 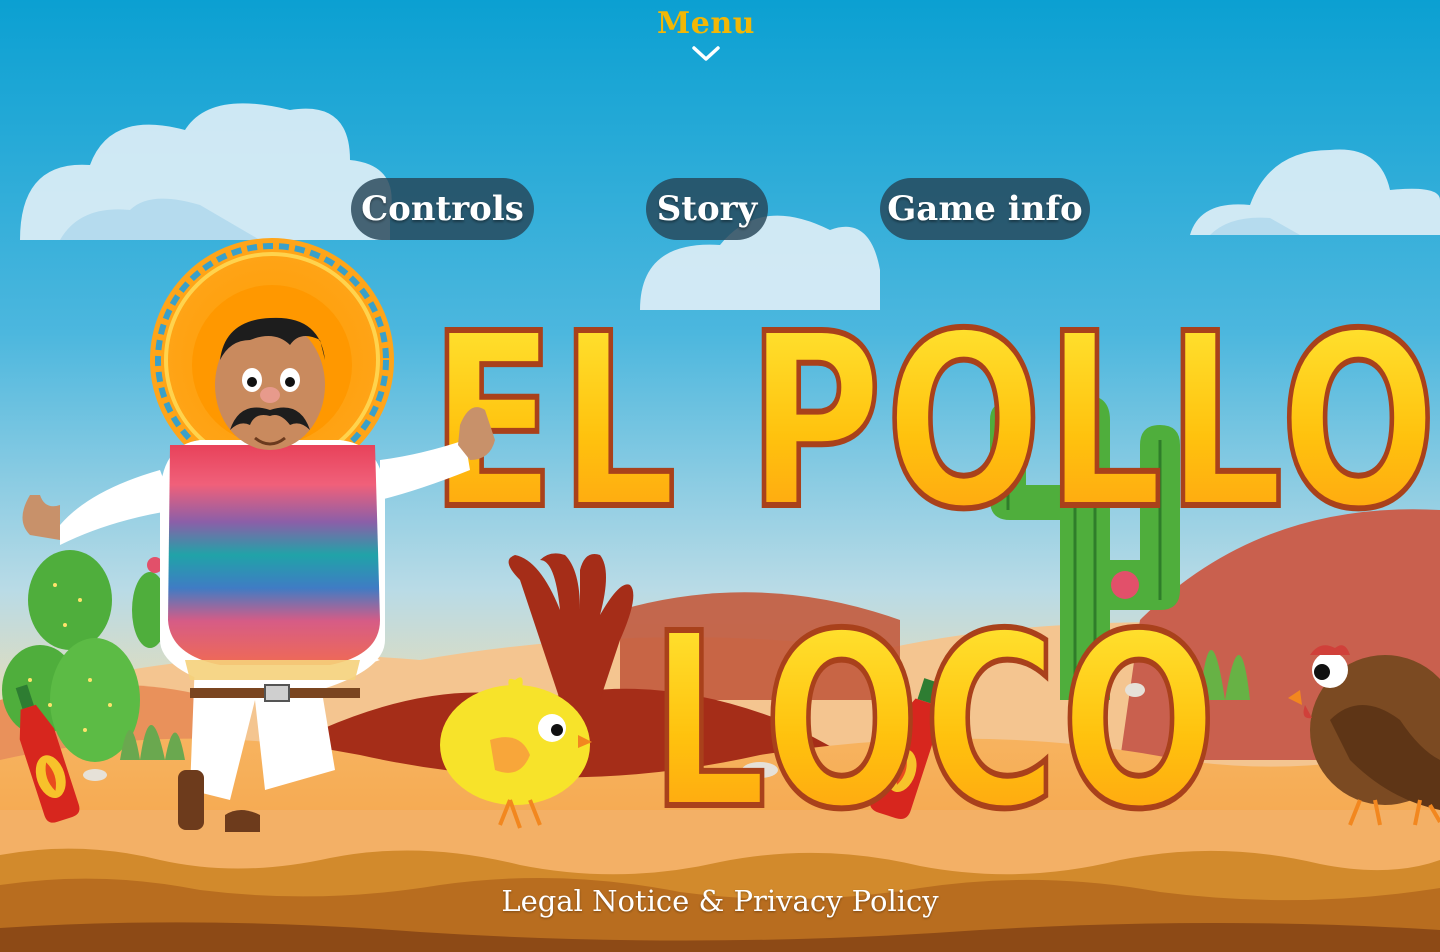 I want to click on title-line-2: LOCO, so click(x=935, y=722).